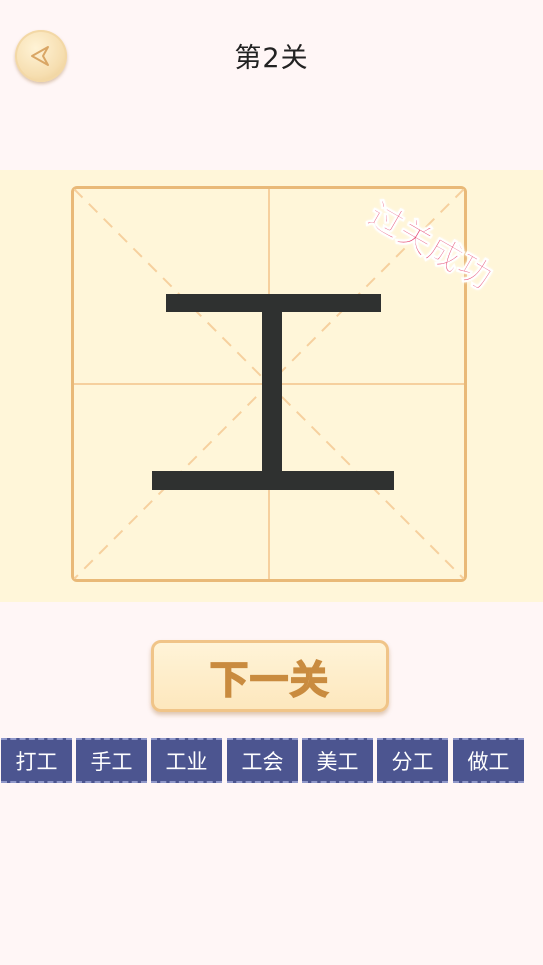 This screenshot has height=965, width=543. I want to click on word-tile: 做工, so click(488, 760).